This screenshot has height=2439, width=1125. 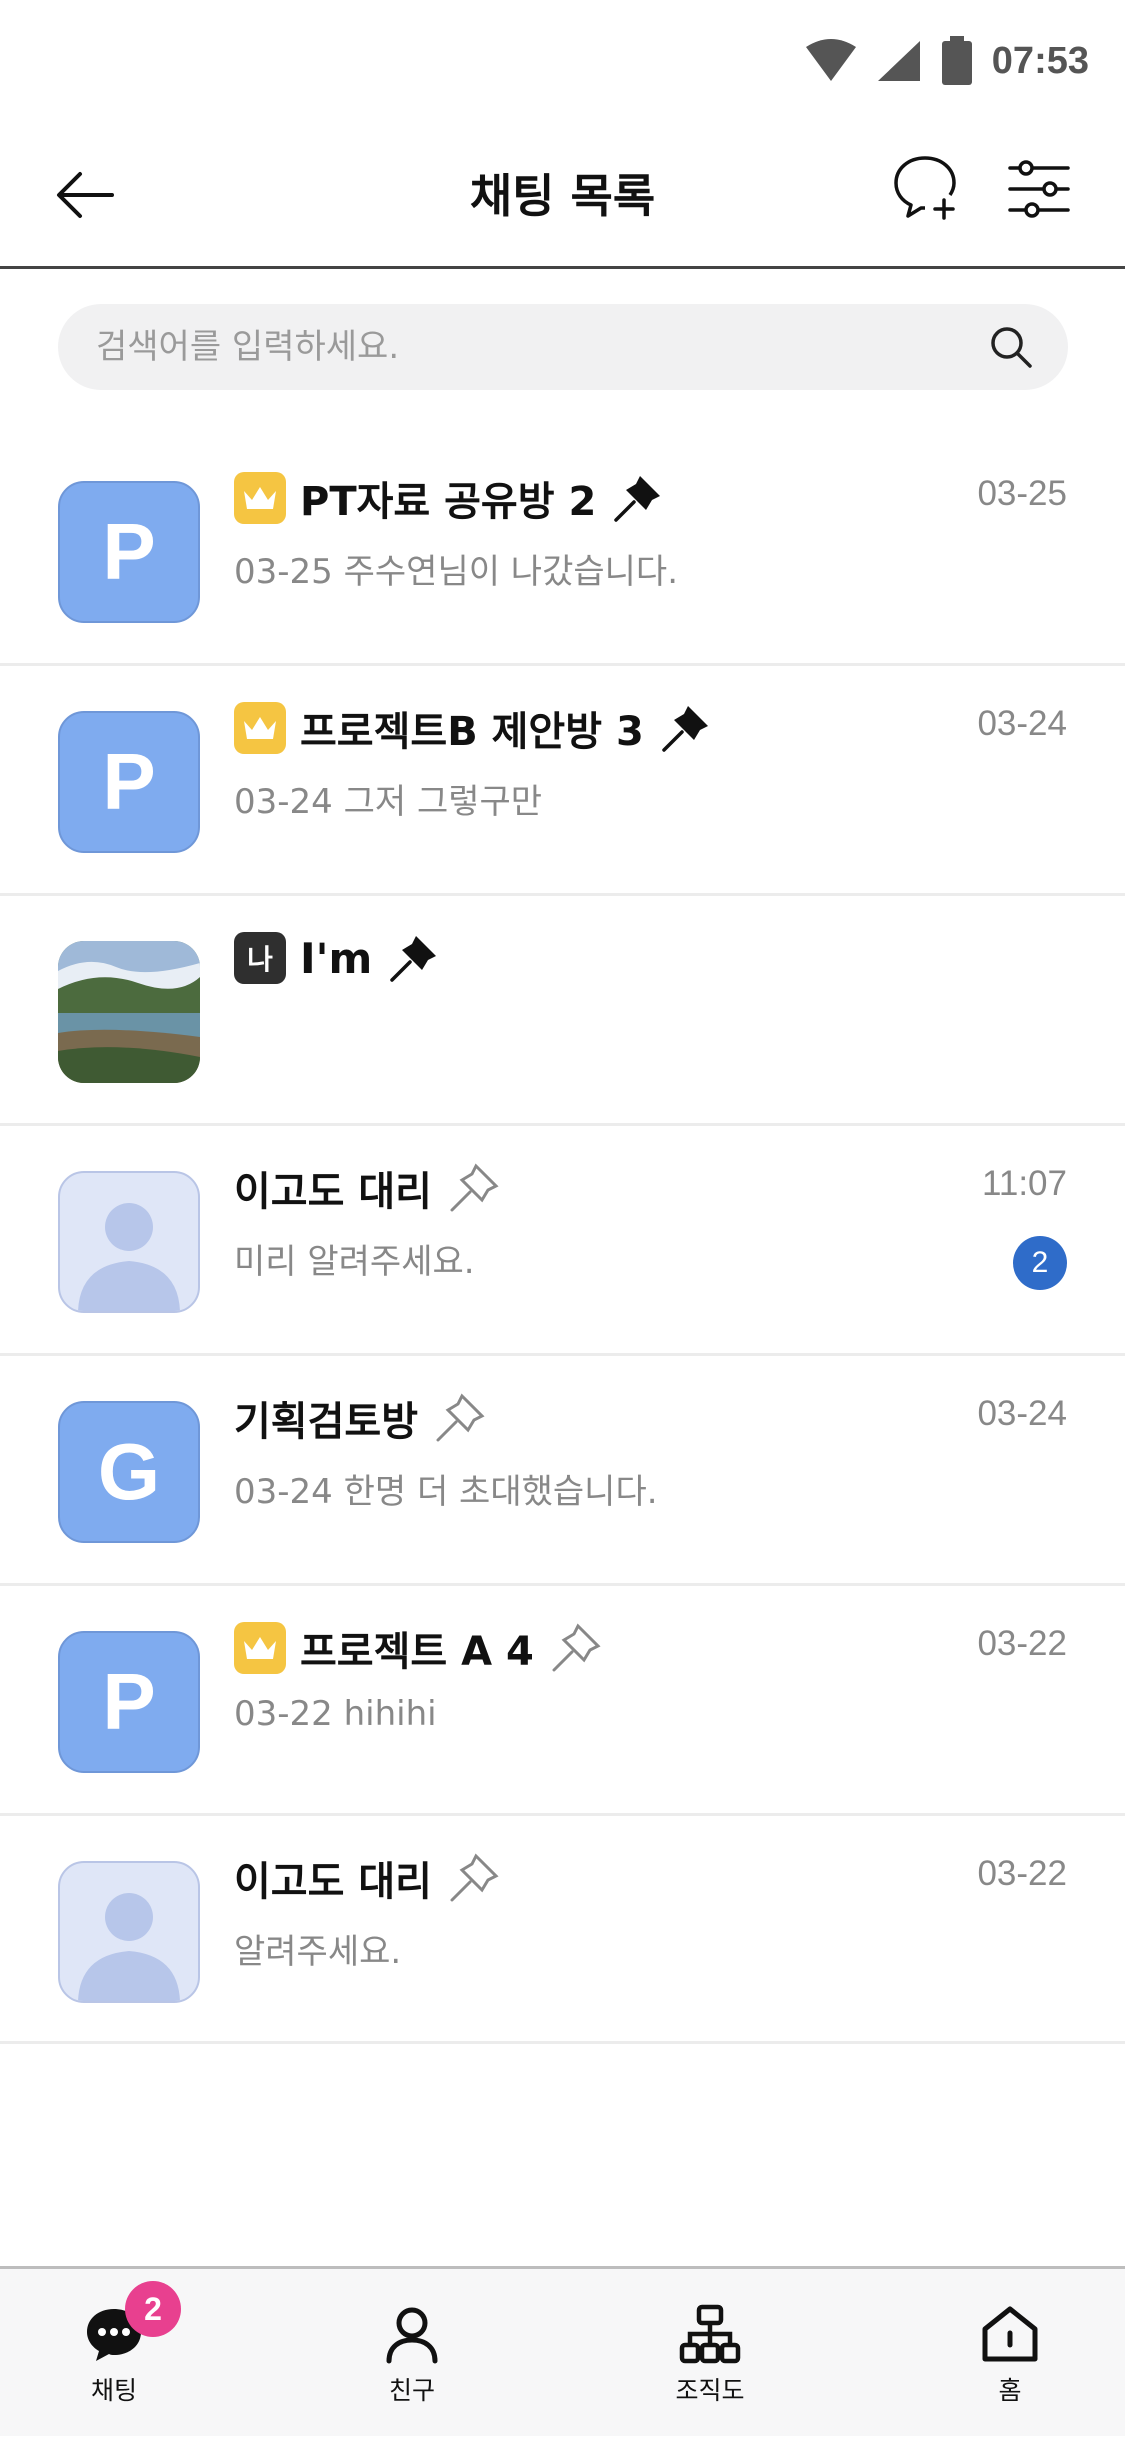 I want to click on chat-icon: 2, so click(x=132, y=2323).